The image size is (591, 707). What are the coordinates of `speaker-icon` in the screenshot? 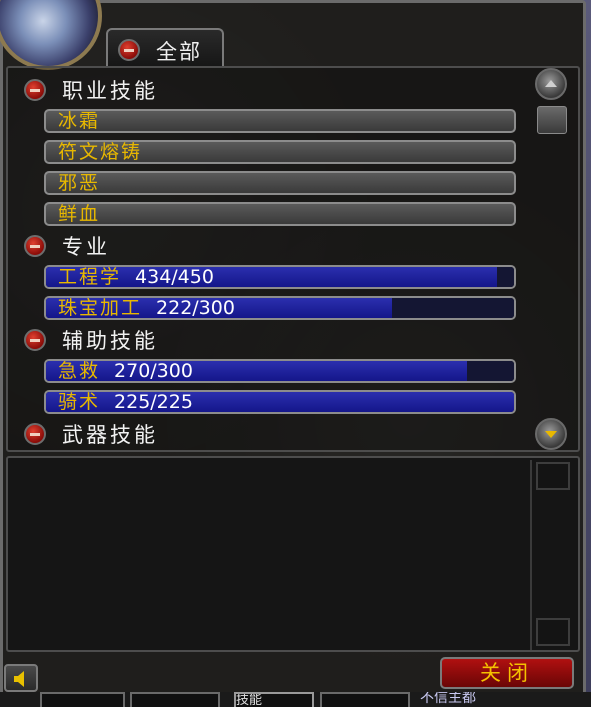 It's located at (19, 679).